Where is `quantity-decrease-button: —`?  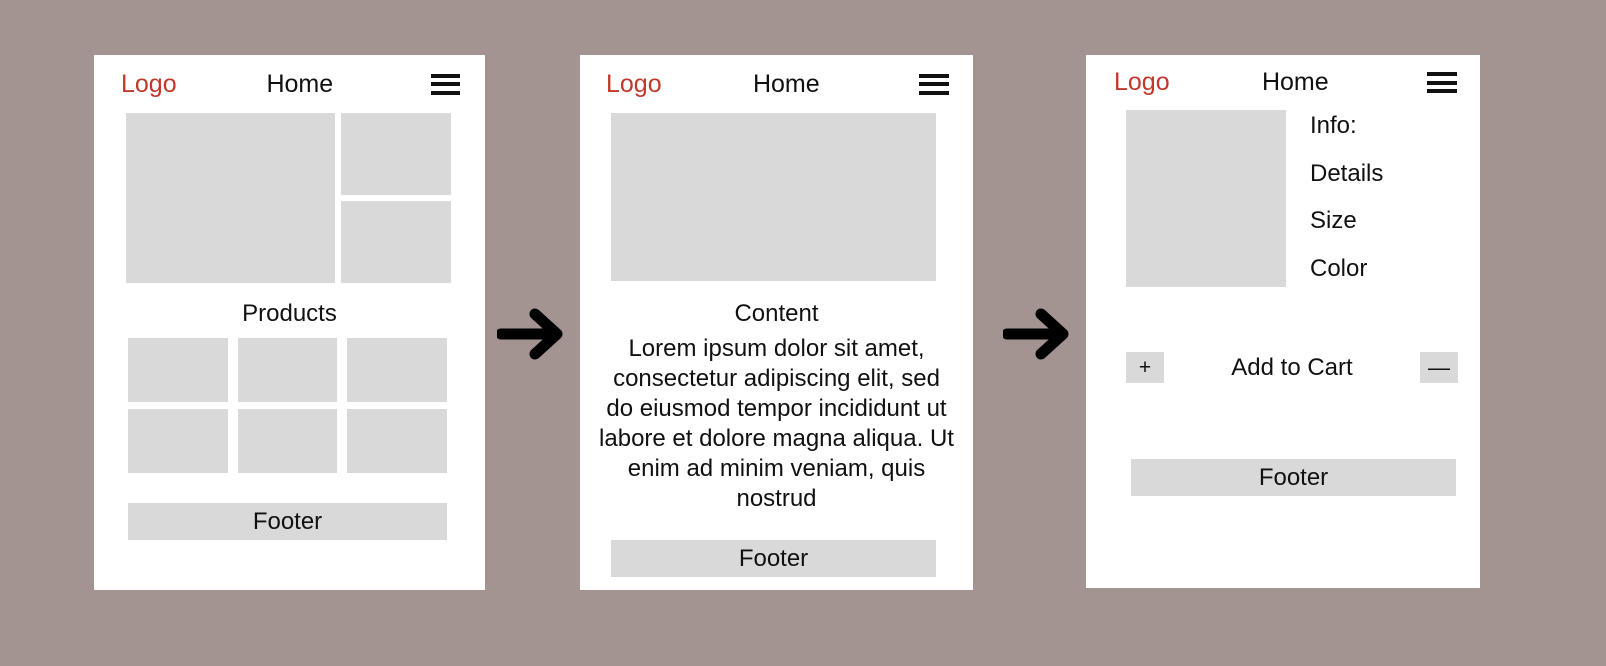 quantity-decrease-button: — is located at coordinates (1439, 367).